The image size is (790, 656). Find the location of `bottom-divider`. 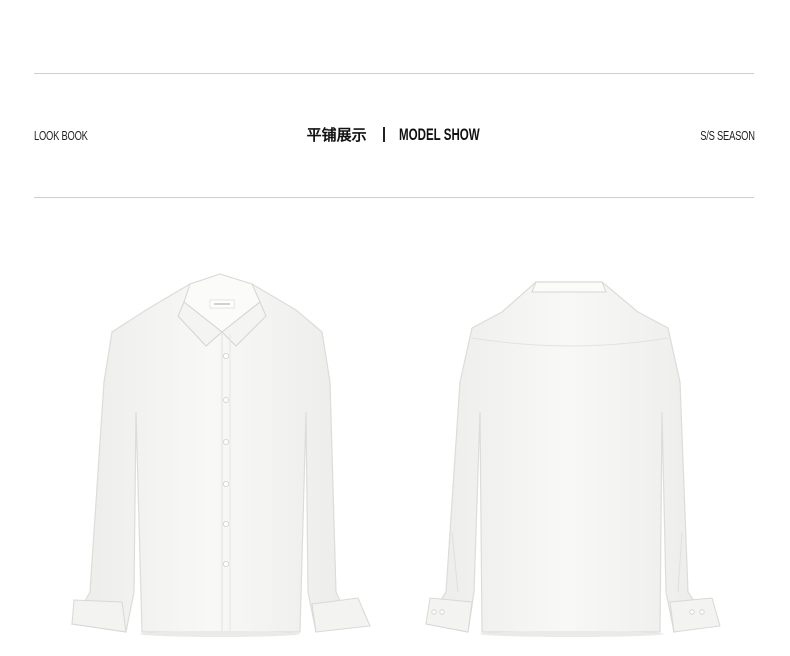

bottom-divider is located at coordinates (394, 197).